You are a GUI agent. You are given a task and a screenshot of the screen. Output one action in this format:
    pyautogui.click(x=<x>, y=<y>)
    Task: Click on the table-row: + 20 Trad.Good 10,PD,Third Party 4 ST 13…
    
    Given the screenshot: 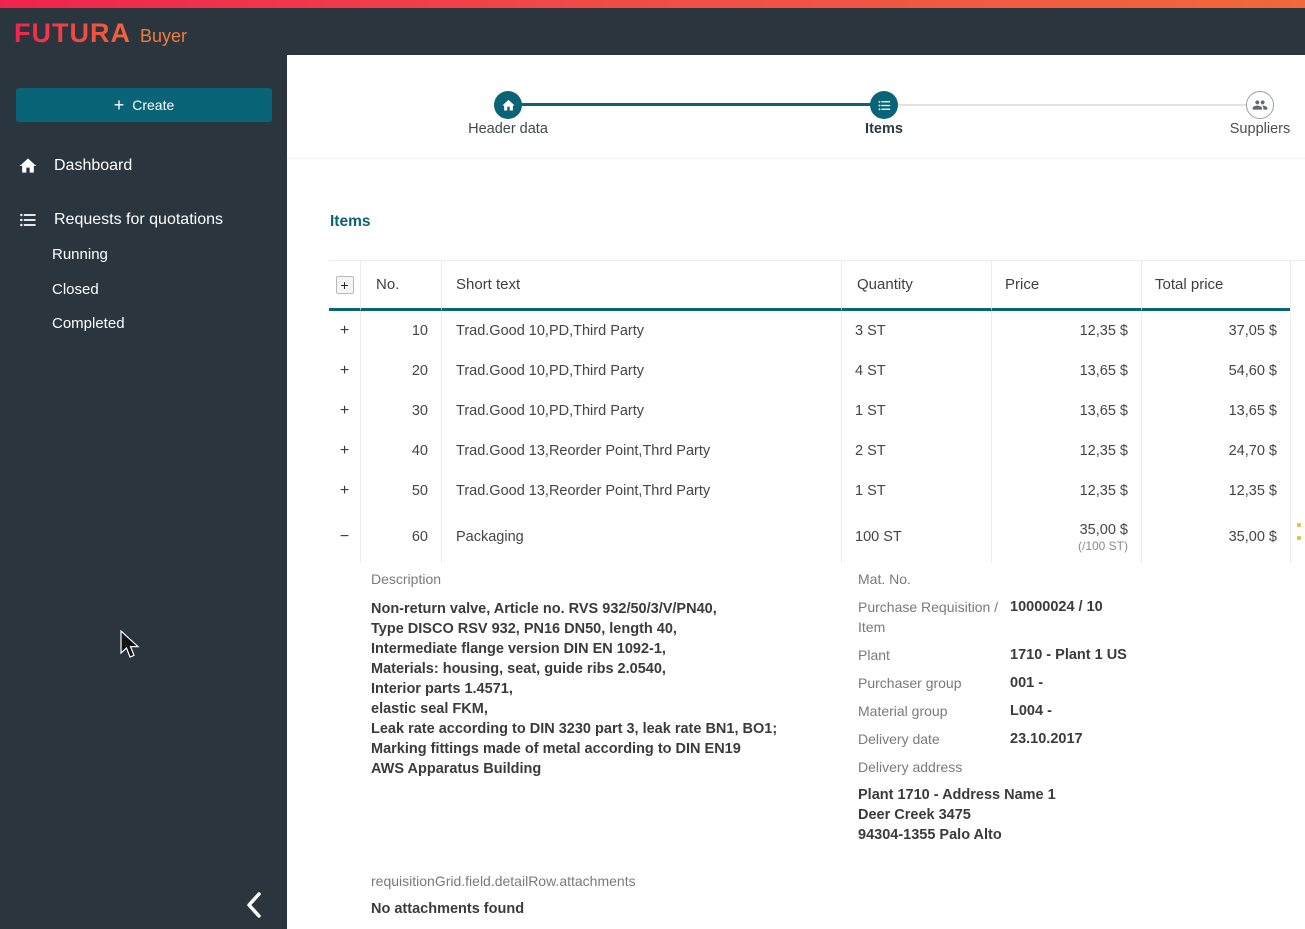 What is the action you would take?
    pyautogui.click(x=817, y=371)
    